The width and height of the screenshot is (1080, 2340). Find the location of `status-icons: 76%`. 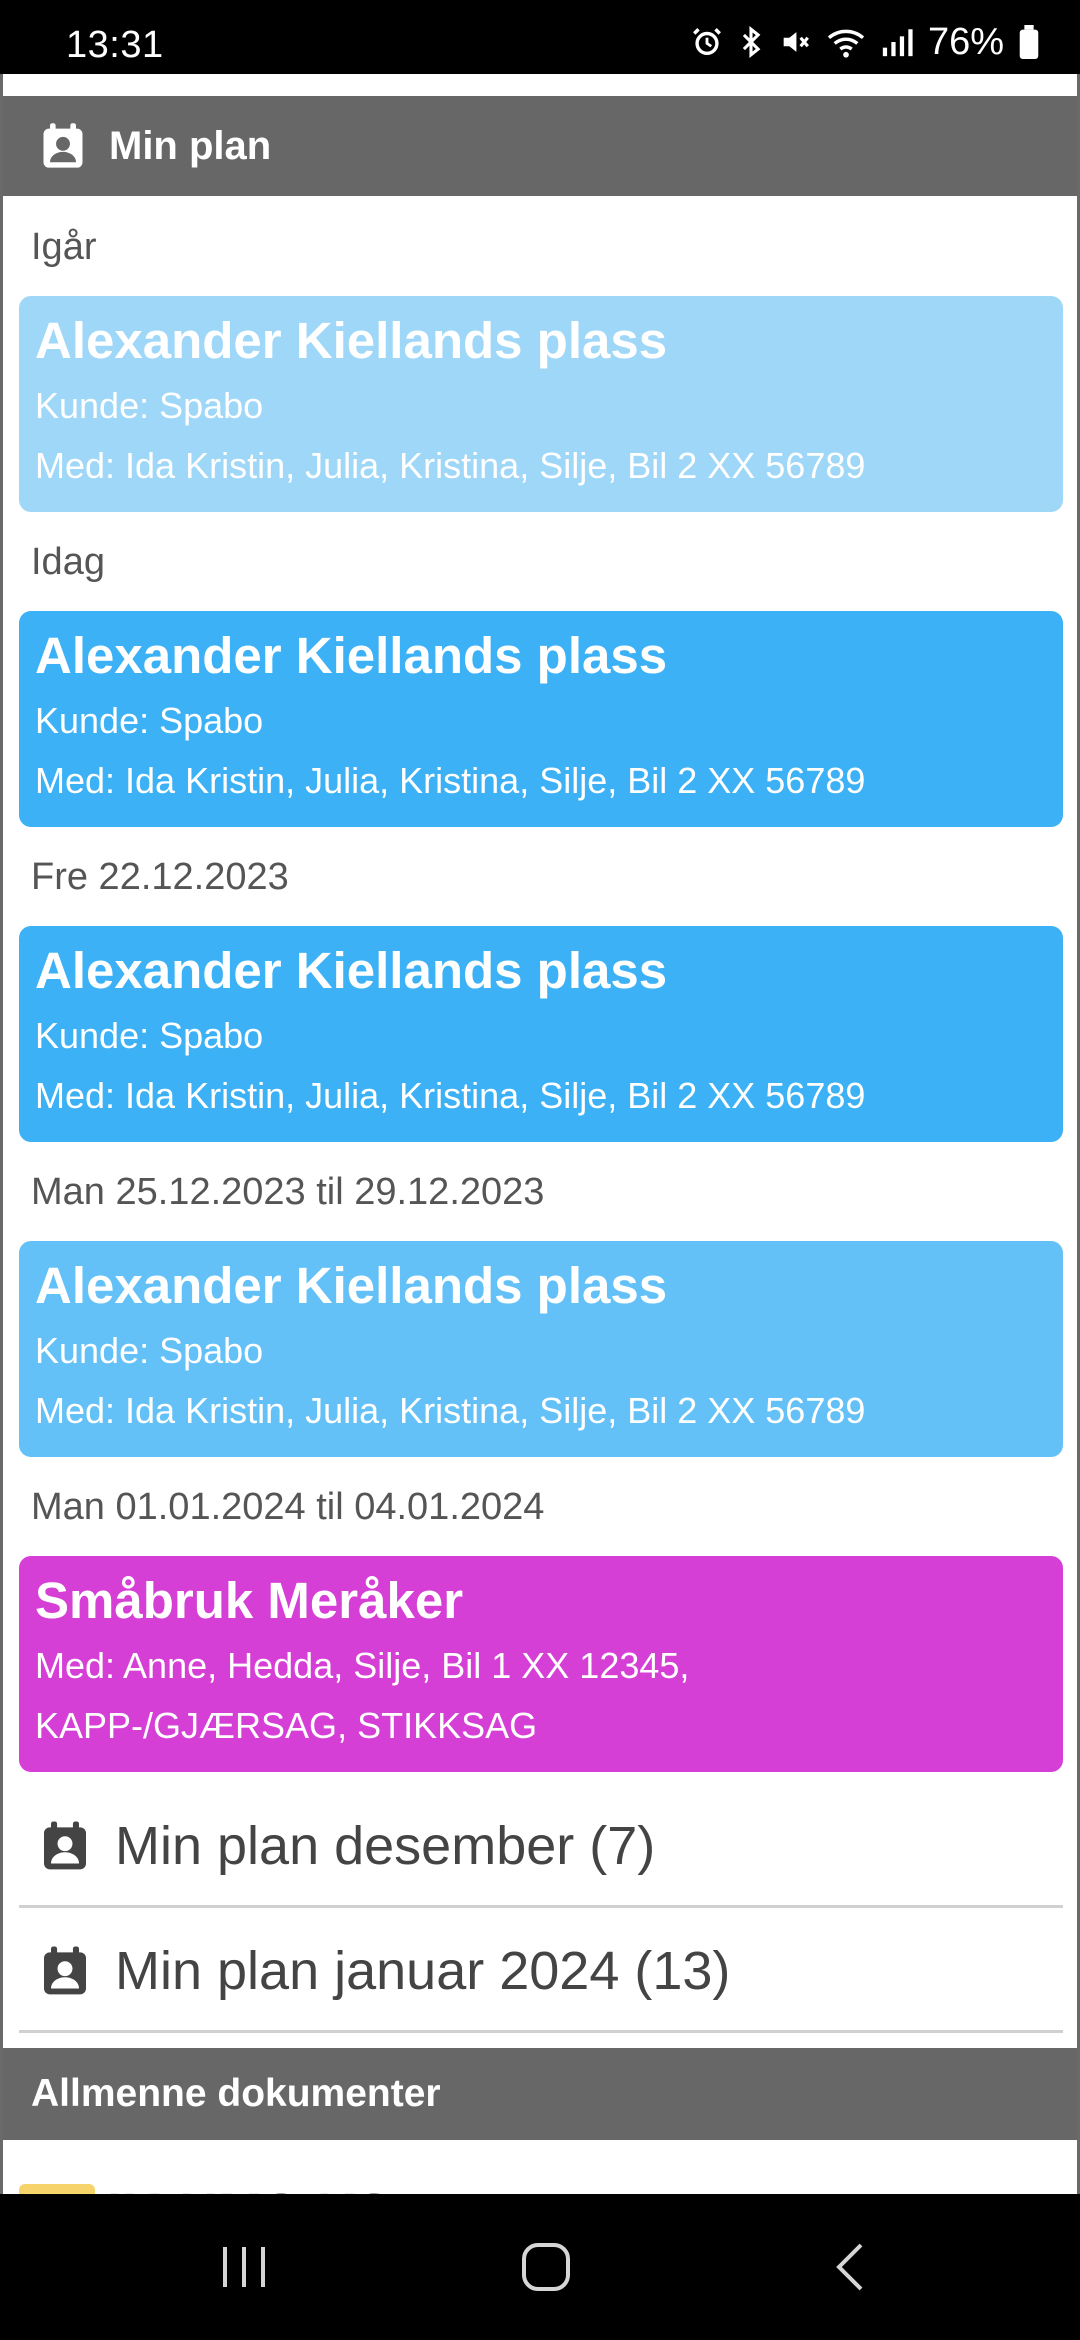

status-icons: 76% is located at coordinates (865, 41).